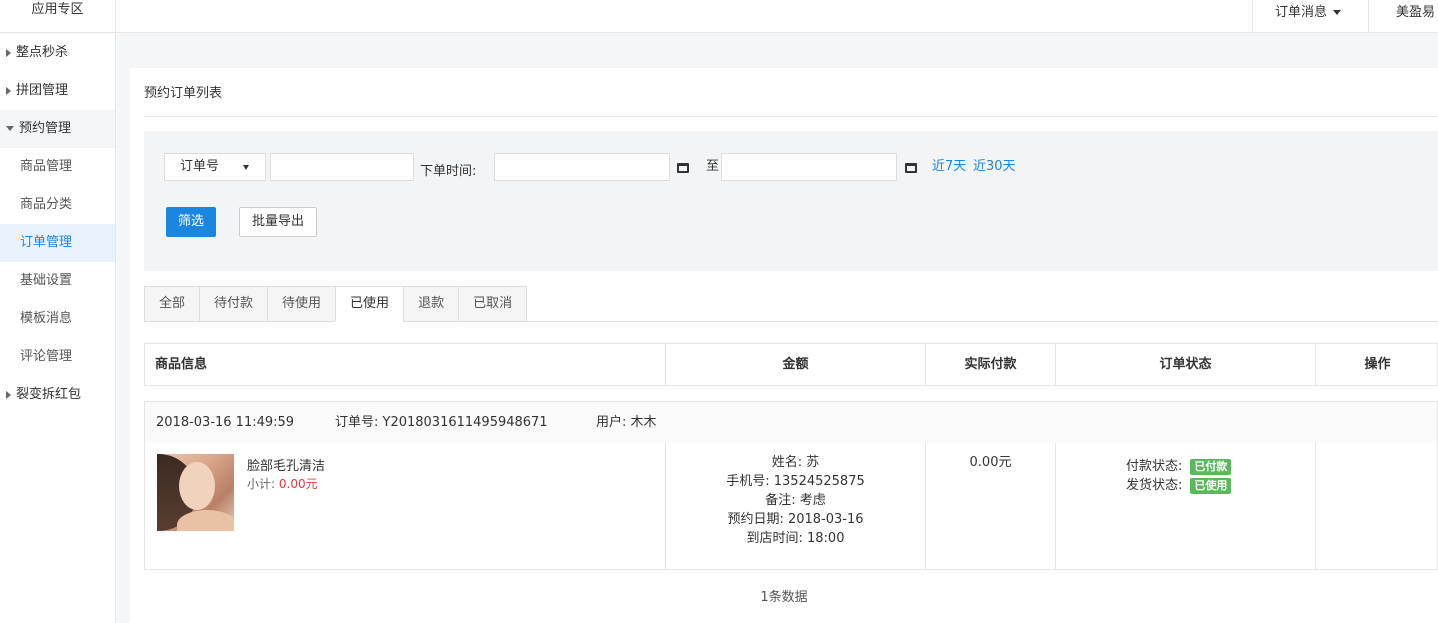 This screenshot has width=1438, height=623. What do you see at coordinates (1377, 506) in the screenshot?
I see `action-cell` at bounding box center [1377, 506].